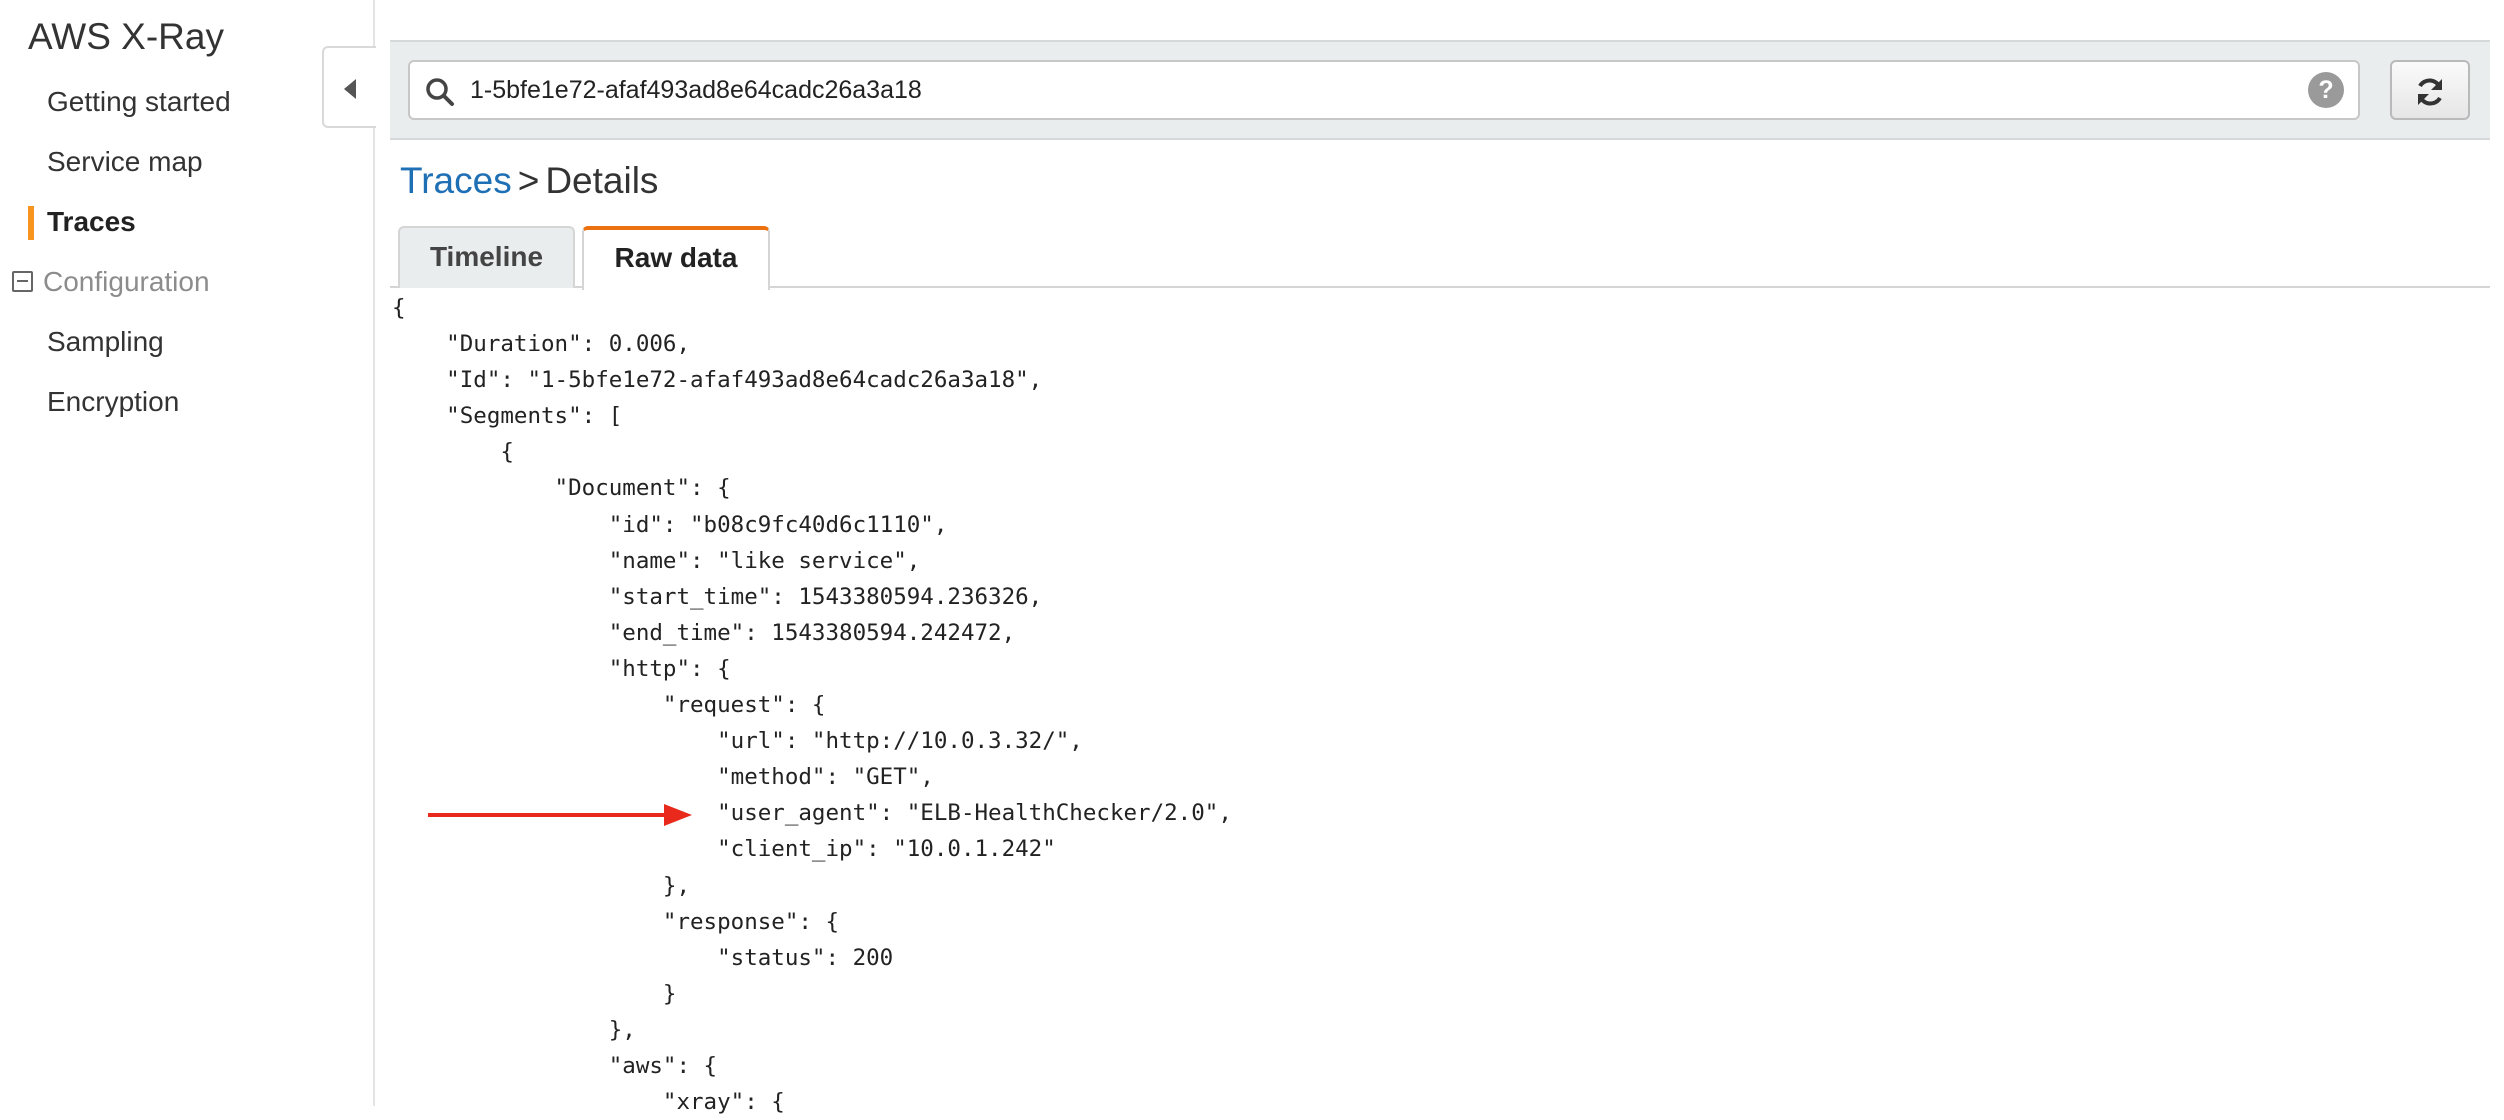  Describe the element at coordinates (22, 282) in the screenshot. I see `collapse-minus-icon` at that location.